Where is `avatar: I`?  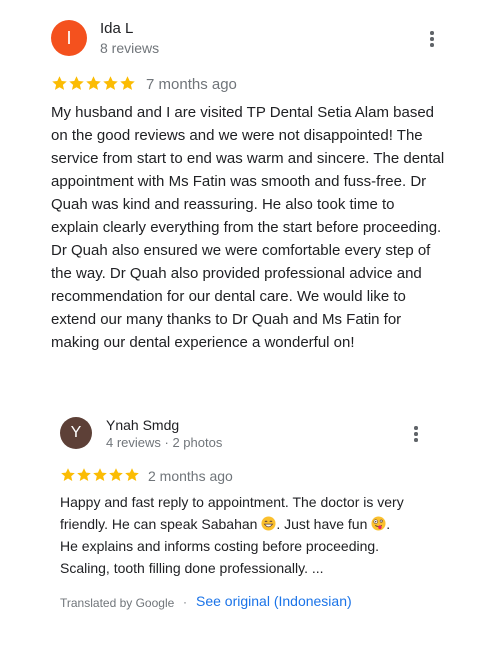 avatar: I is located at coordinates (69, 38).